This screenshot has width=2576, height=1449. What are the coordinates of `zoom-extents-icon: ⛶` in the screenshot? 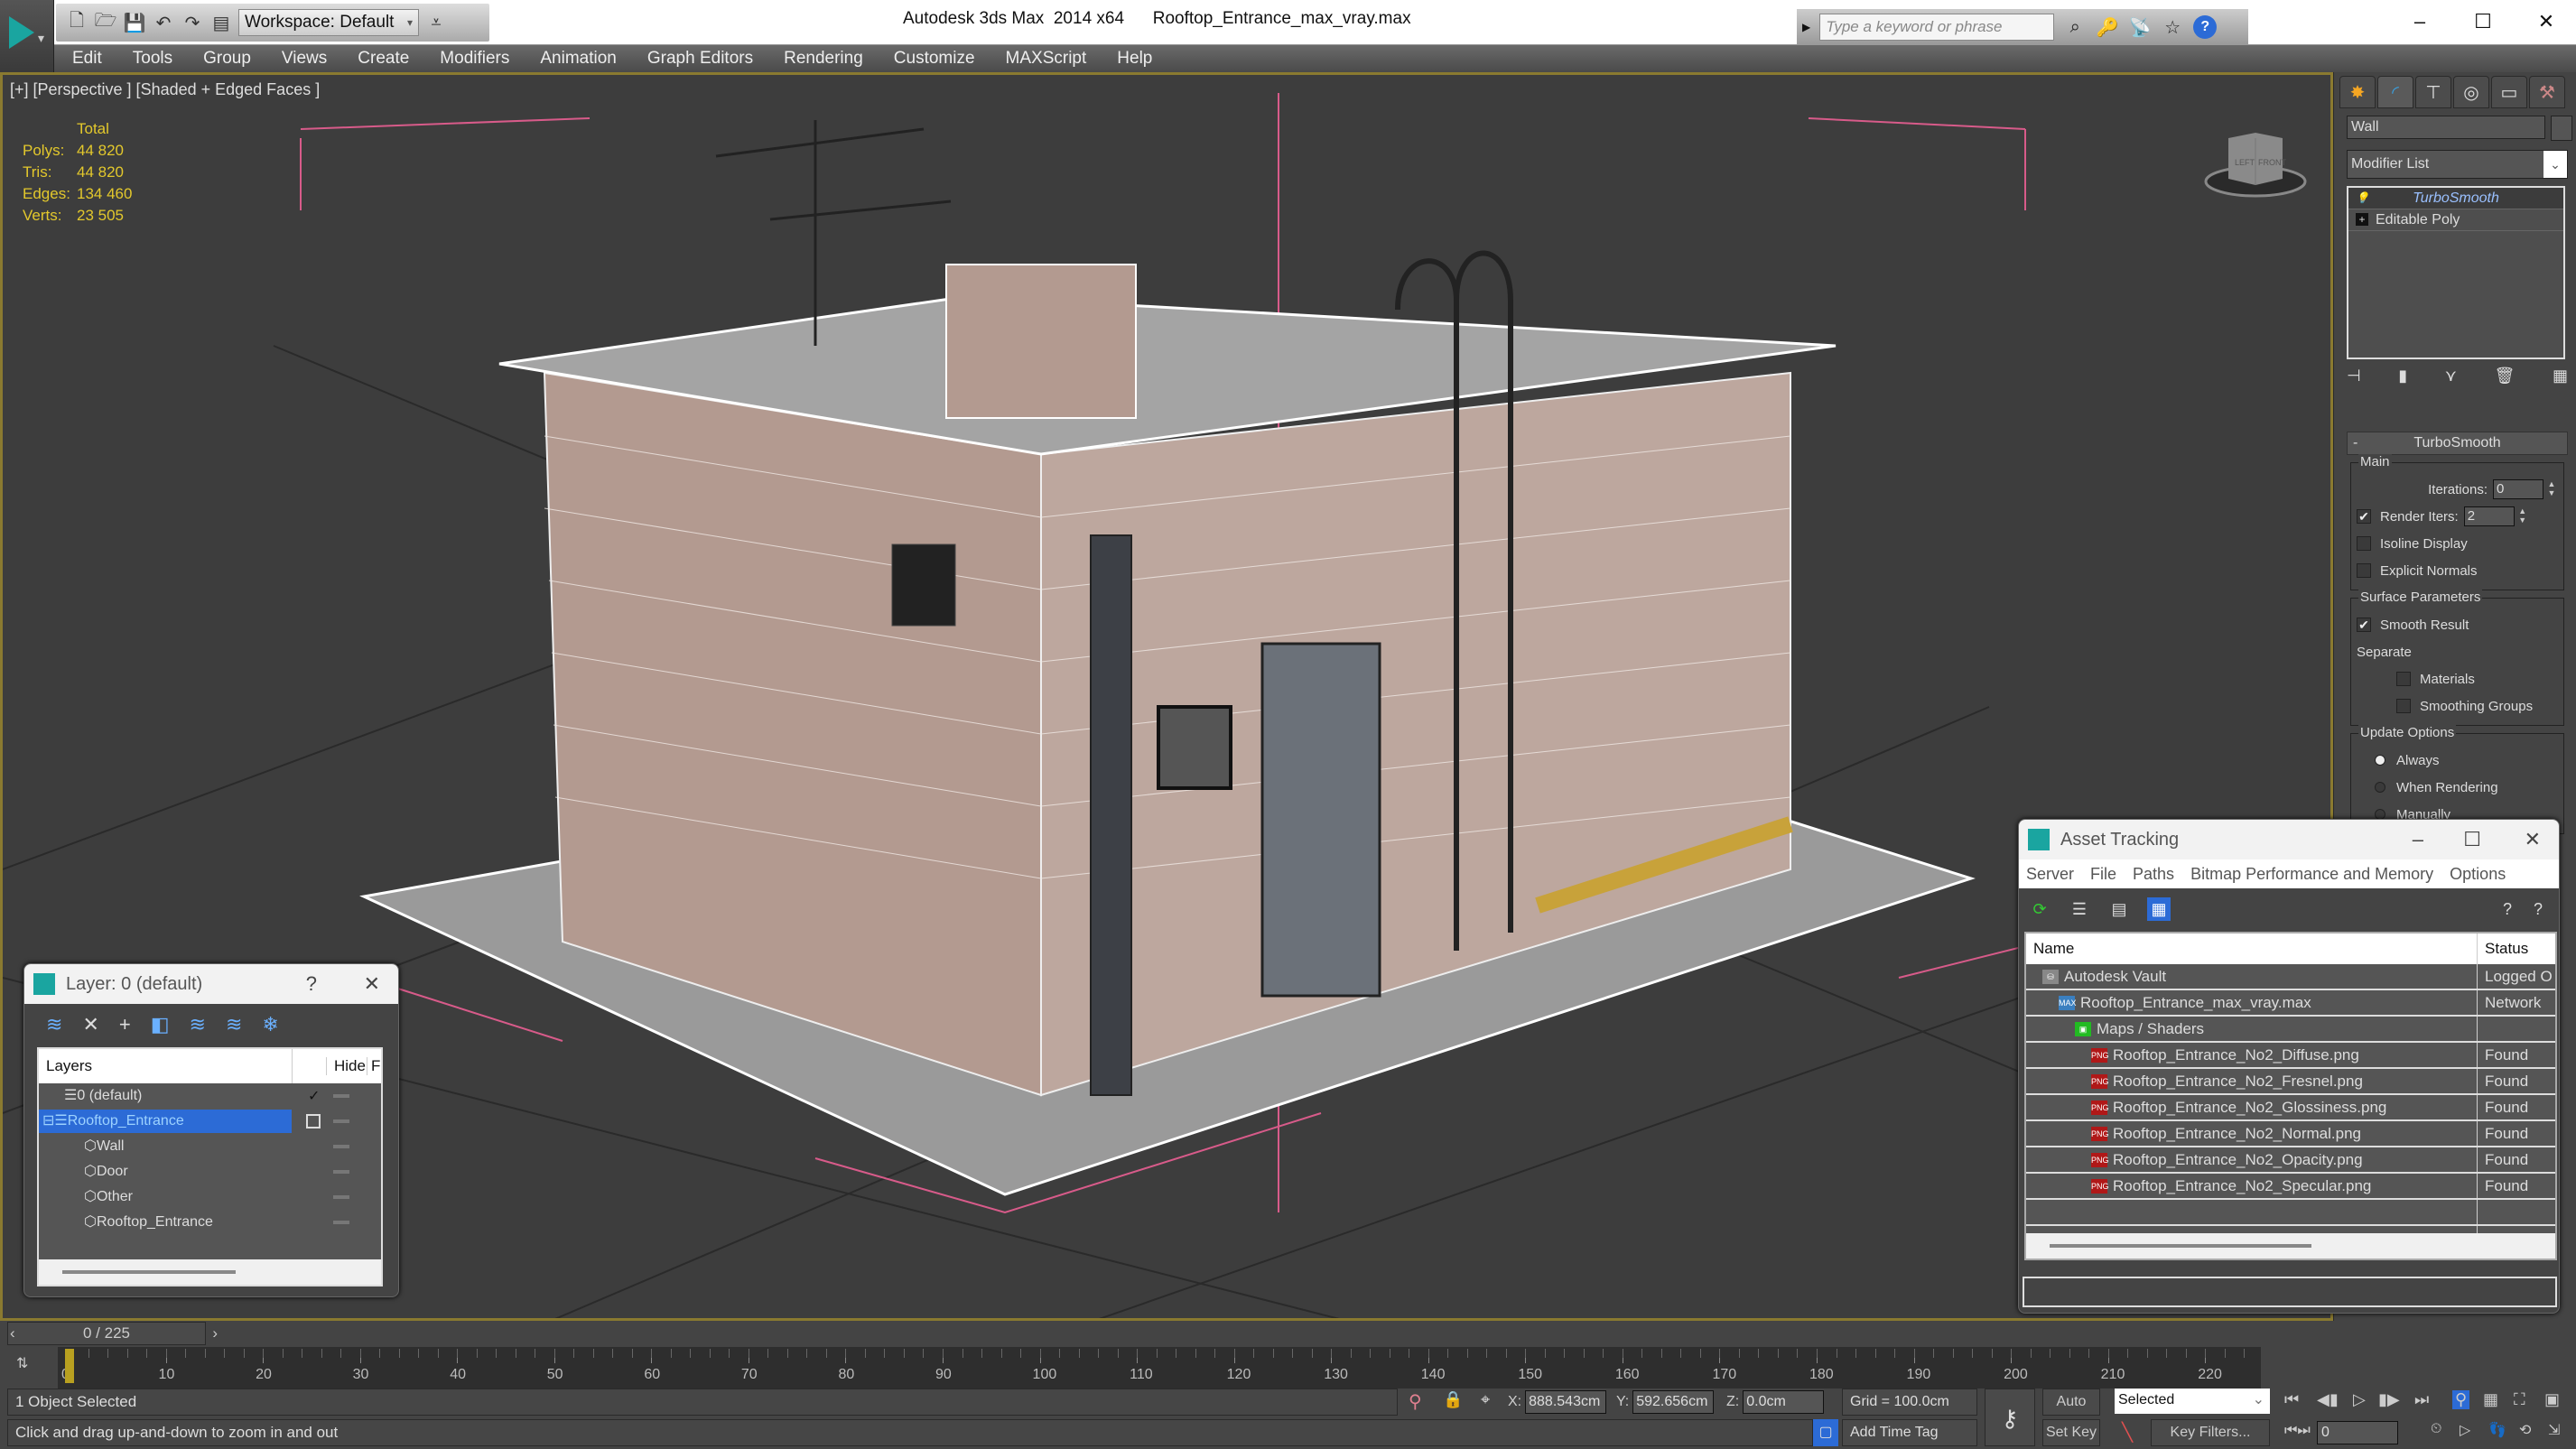 It's located at (2519, 1399).